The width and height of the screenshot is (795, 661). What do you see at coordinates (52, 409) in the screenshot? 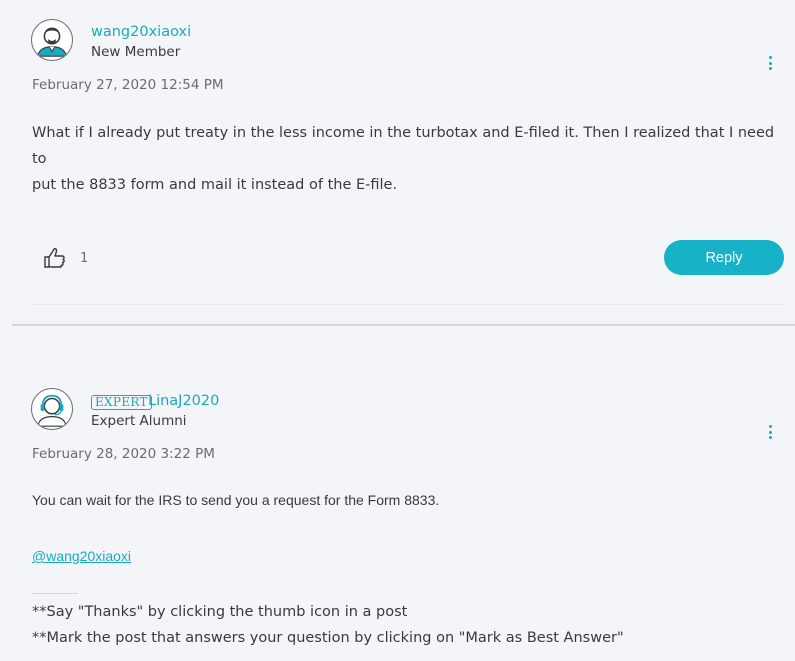
I see `expert-headset-avatar-icon` at bounding box center [52, 409].